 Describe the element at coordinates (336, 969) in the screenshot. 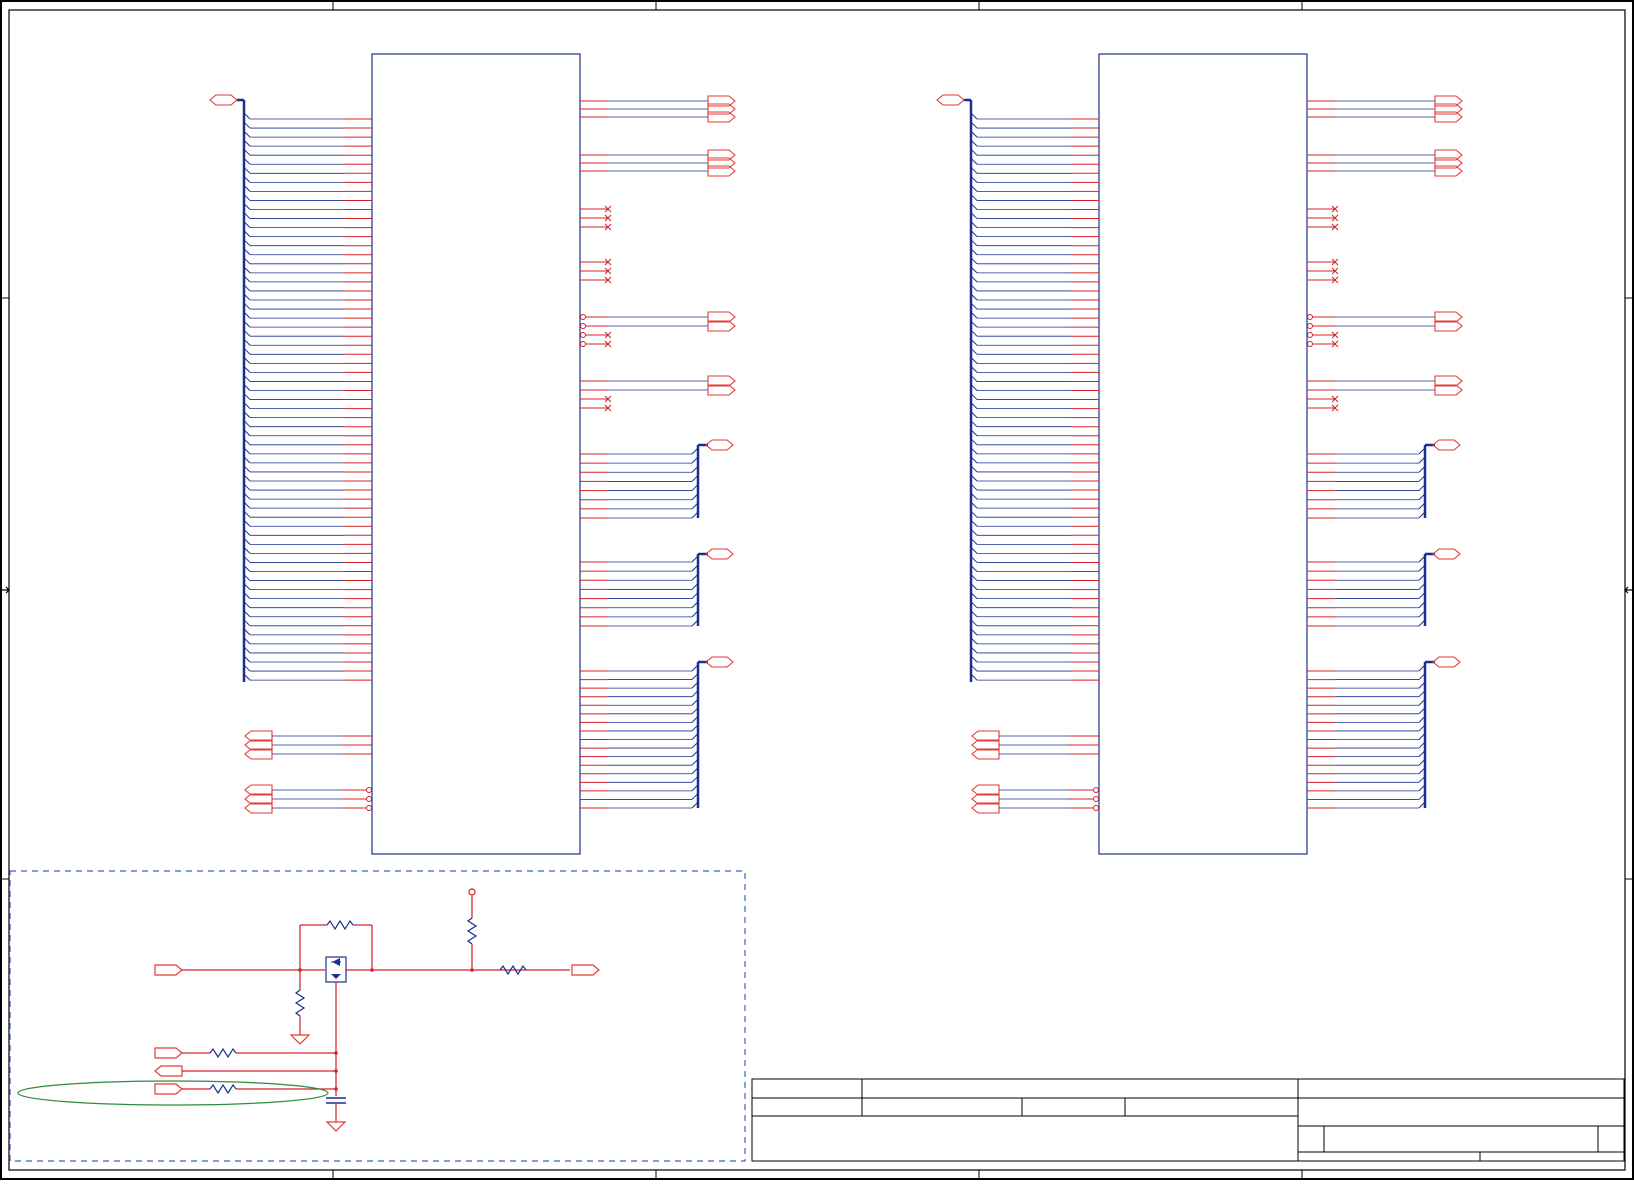

I see `mosfet-switch` at that location.